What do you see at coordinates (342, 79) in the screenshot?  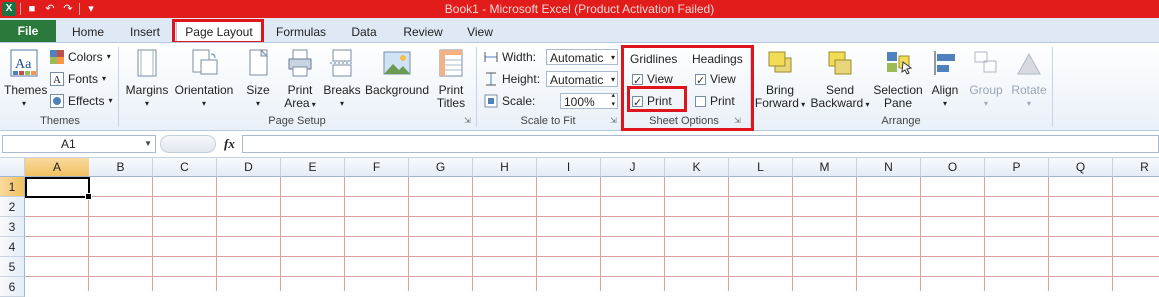 I see `breaks-button: Breaks ▾` at bounding box center [342, 79].